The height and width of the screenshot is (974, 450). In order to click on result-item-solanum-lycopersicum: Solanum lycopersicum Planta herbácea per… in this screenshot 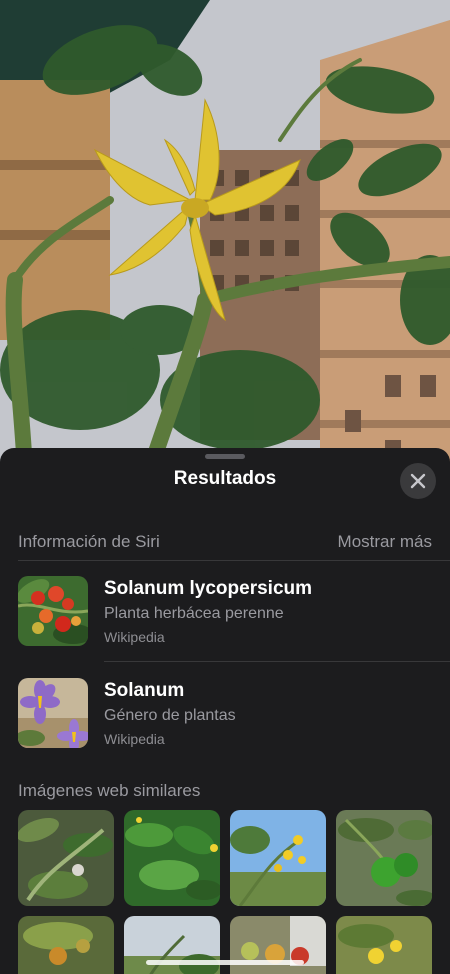, I will do `click(225, 612)`.